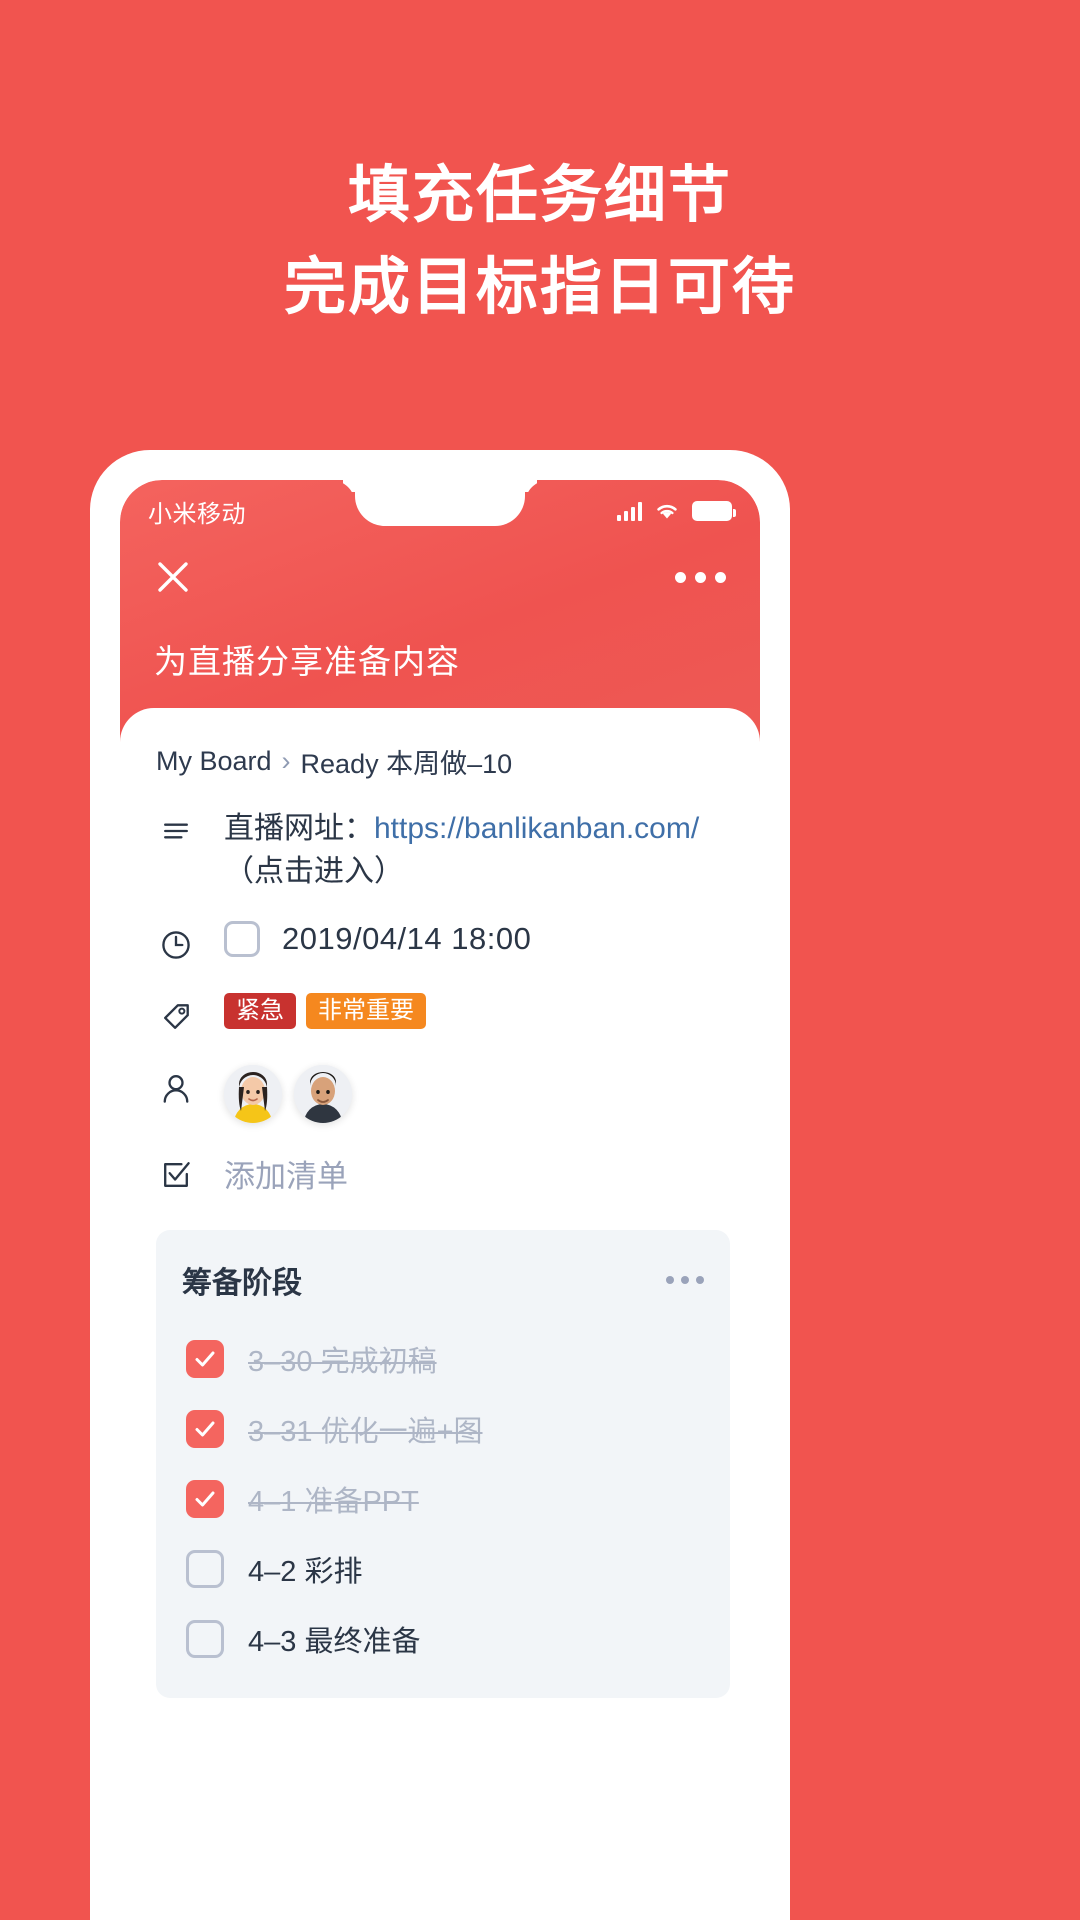  I want to click on checklist-item-label: 4–3 最终准备, so click(334, 1642).